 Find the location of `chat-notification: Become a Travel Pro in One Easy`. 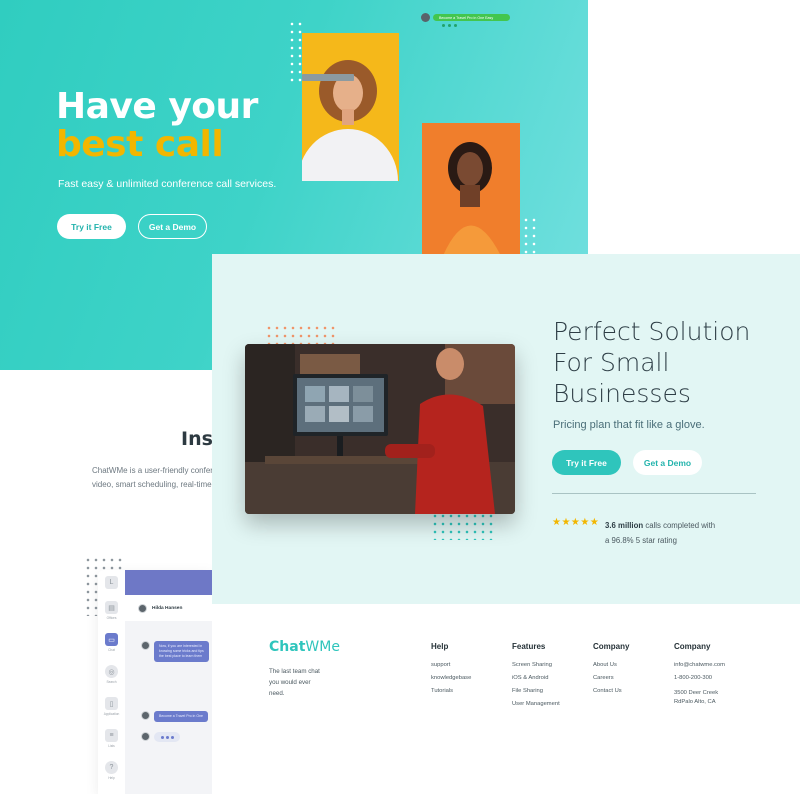

chat-notification: Become a Travel Pro in One Easy is located at coordinates (465, 17).